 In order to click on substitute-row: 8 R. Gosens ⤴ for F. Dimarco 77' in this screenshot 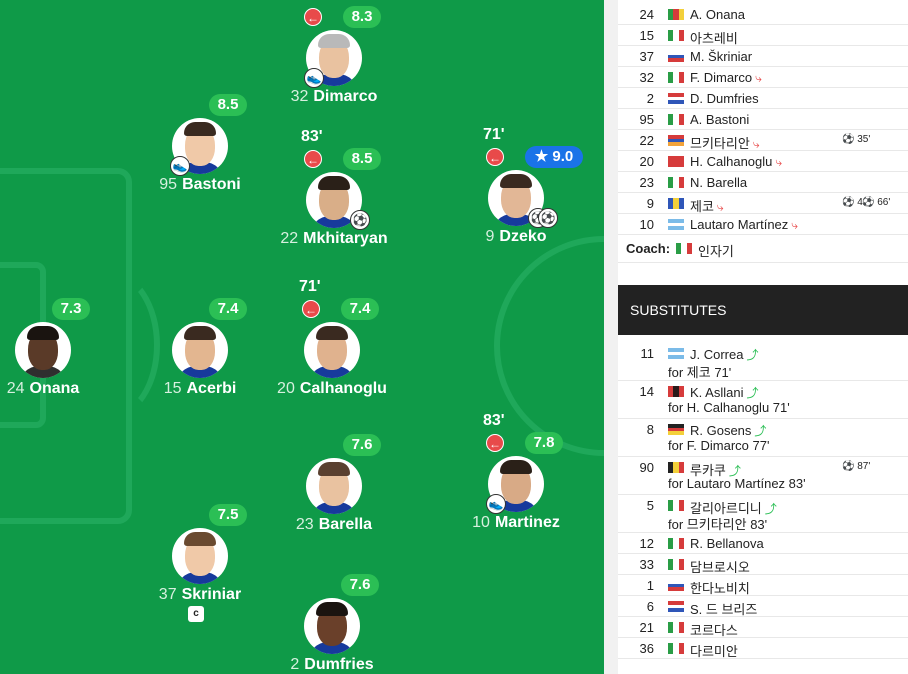, I will do `click(763, 438)`.